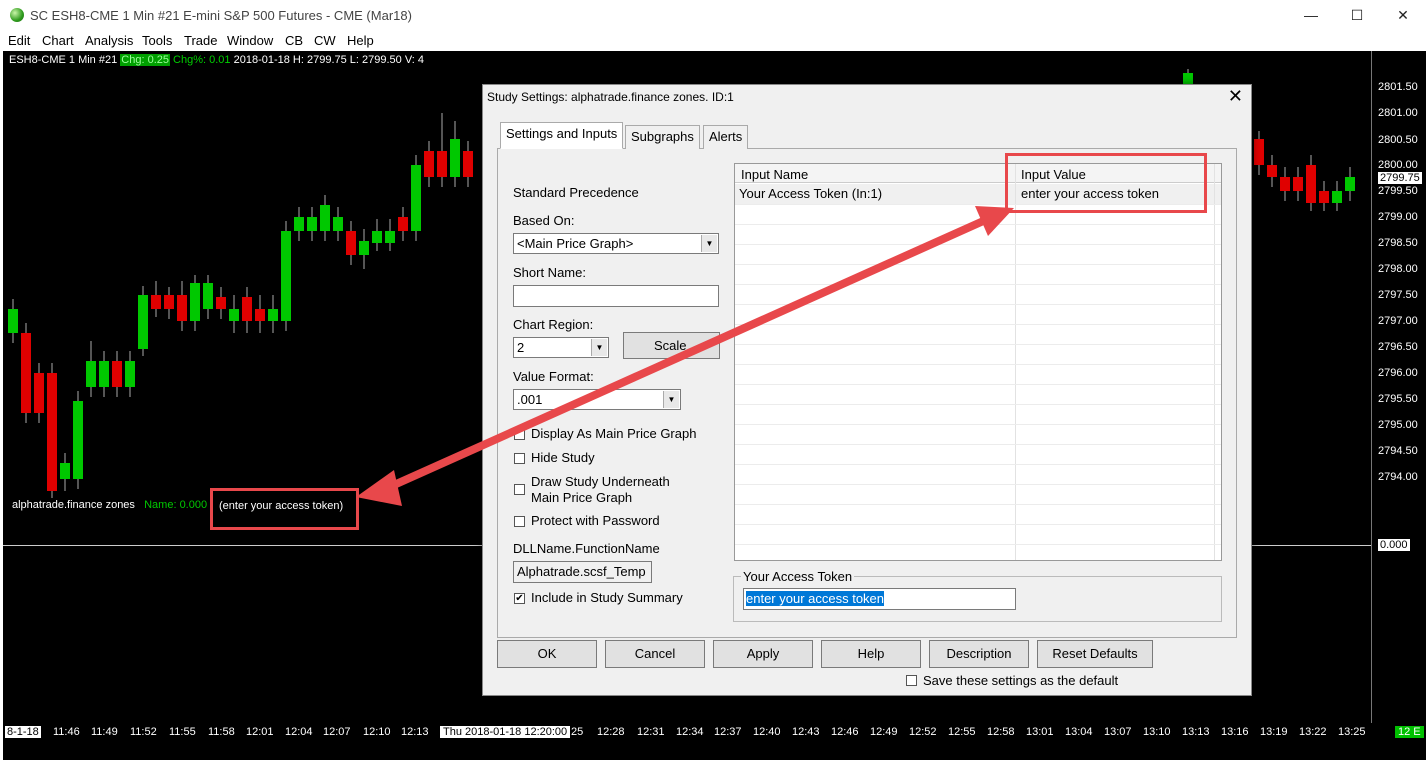 The width and height of the screenshot is (1426, 760). I want to click on draw-underneath-label-1: Draw Study Underneath, so click(600, 481).